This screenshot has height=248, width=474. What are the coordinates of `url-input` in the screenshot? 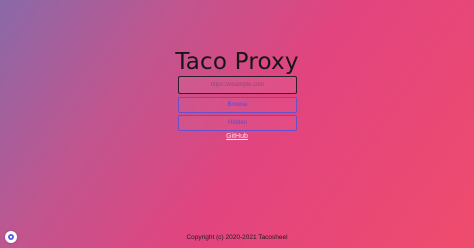 It's located at (237, 85).